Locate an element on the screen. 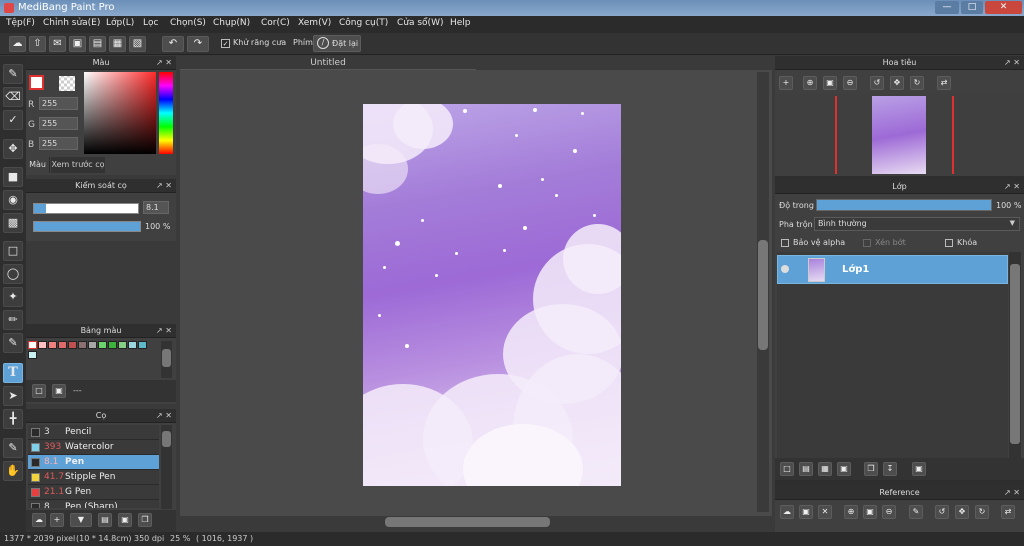 This screenshot has width=1024, height=546. reference-panel: Reference ↗ ✕ ☁ ▣ ✕ ⊕ ▣ ⊖ ✎ ↺ ✥ ↻ ⇄ is located at coordinates (899, 509).